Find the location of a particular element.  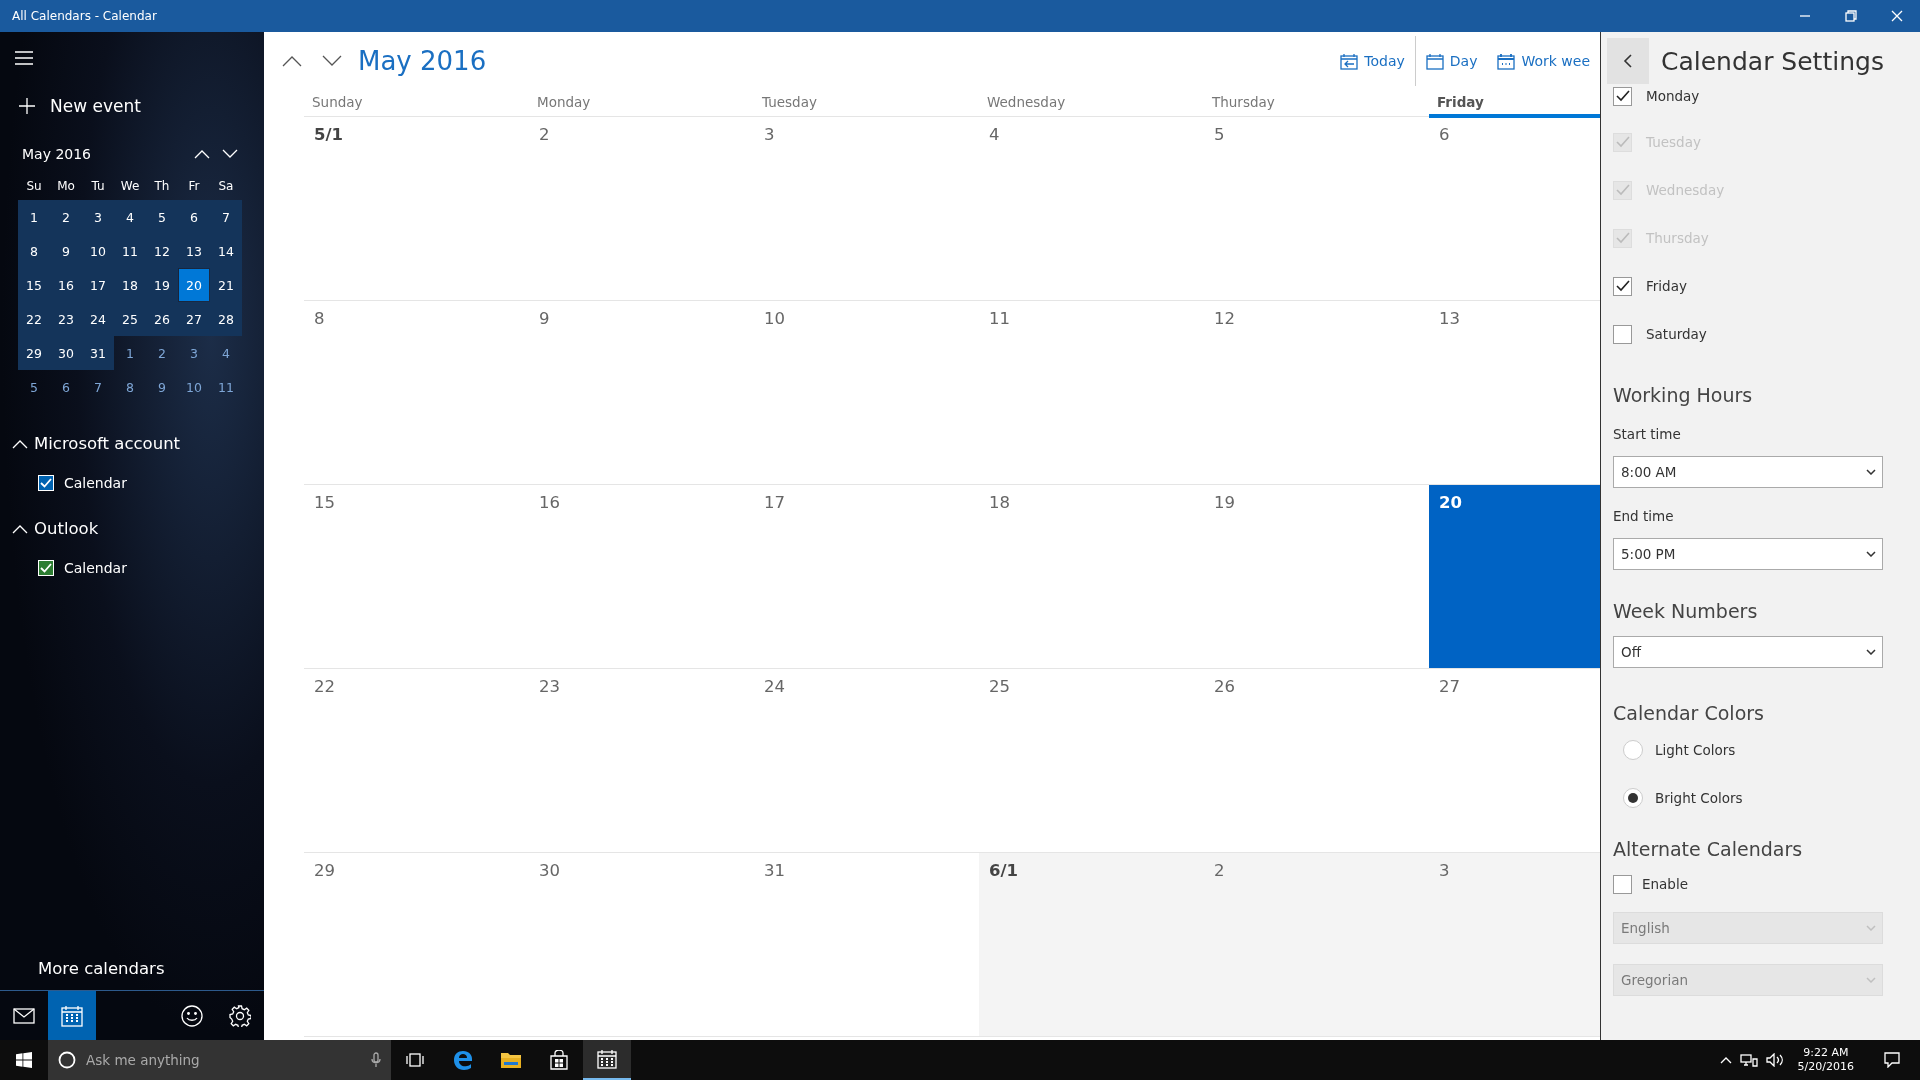

mini-calendar-day: 26 is located at coordinates (162, 319).